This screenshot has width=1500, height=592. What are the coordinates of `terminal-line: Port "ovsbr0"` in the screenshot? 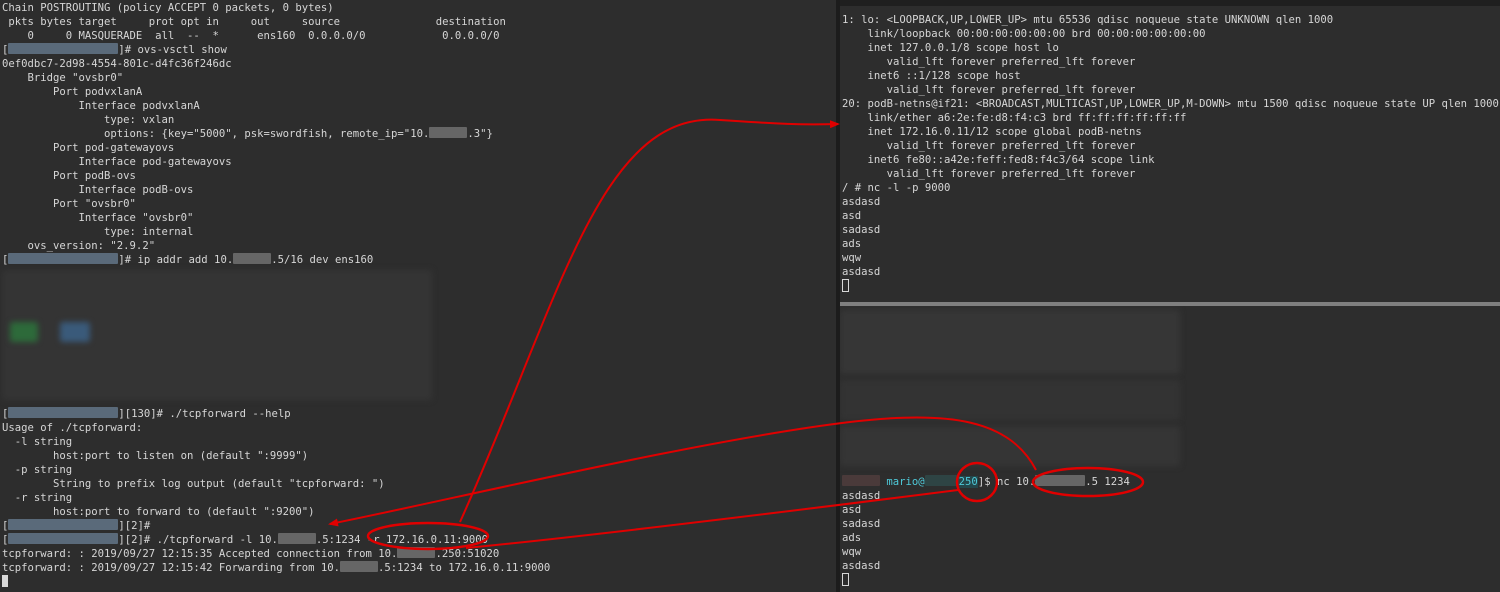 It's located at (69, 204).